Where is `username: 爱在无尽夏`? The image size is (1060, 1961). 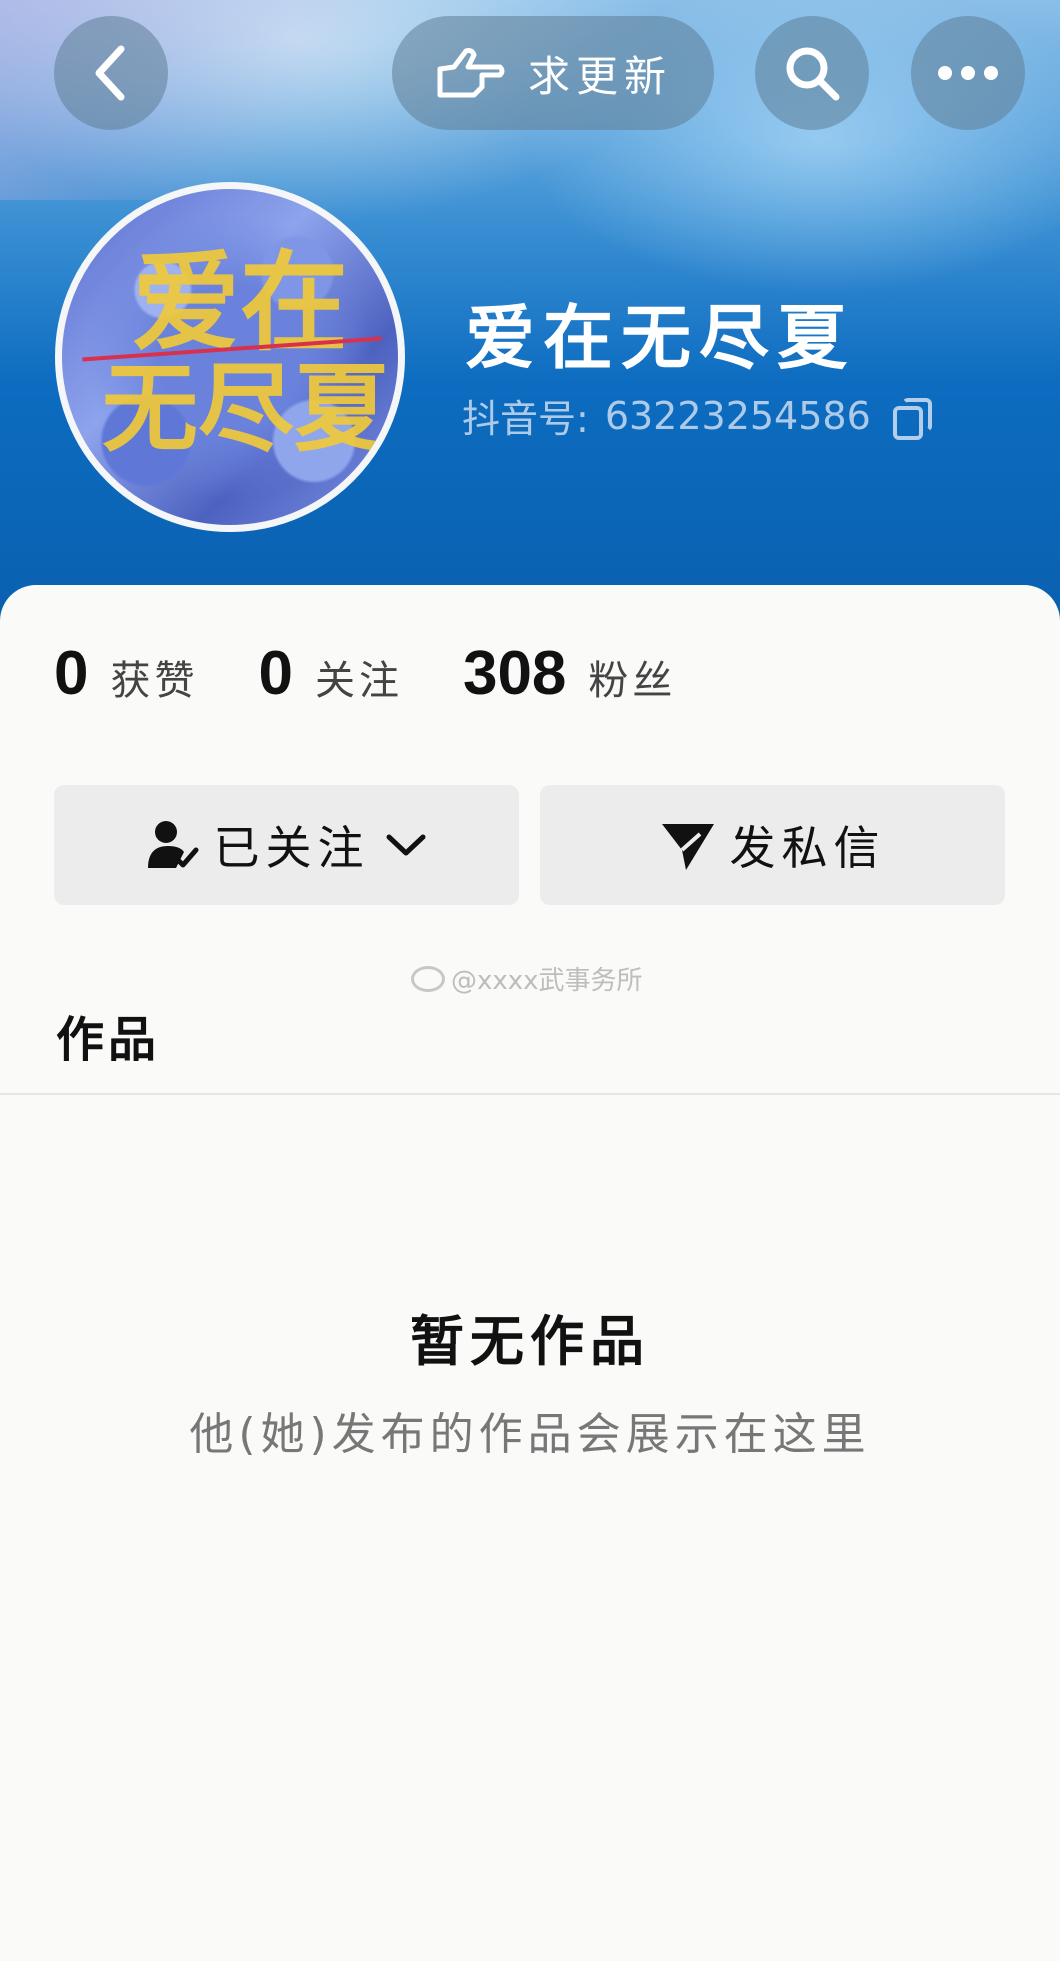
username: 爱在无尽夏 is located at coordinates (660, 338).